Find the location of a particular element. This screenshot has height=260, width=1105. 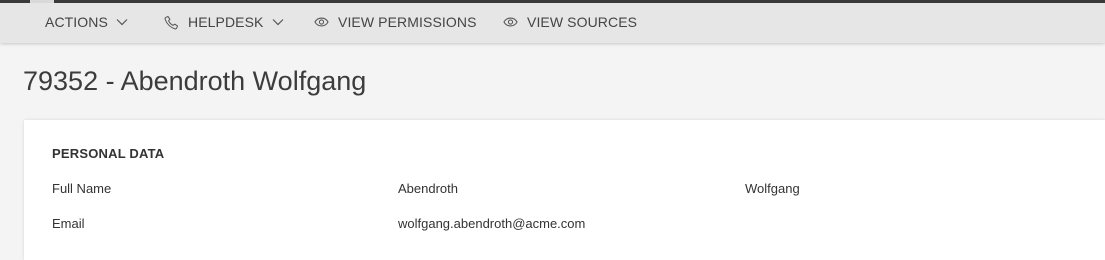

view-permissions-label: VIEW PERMISSIONS is located at coordinates (407, 22).